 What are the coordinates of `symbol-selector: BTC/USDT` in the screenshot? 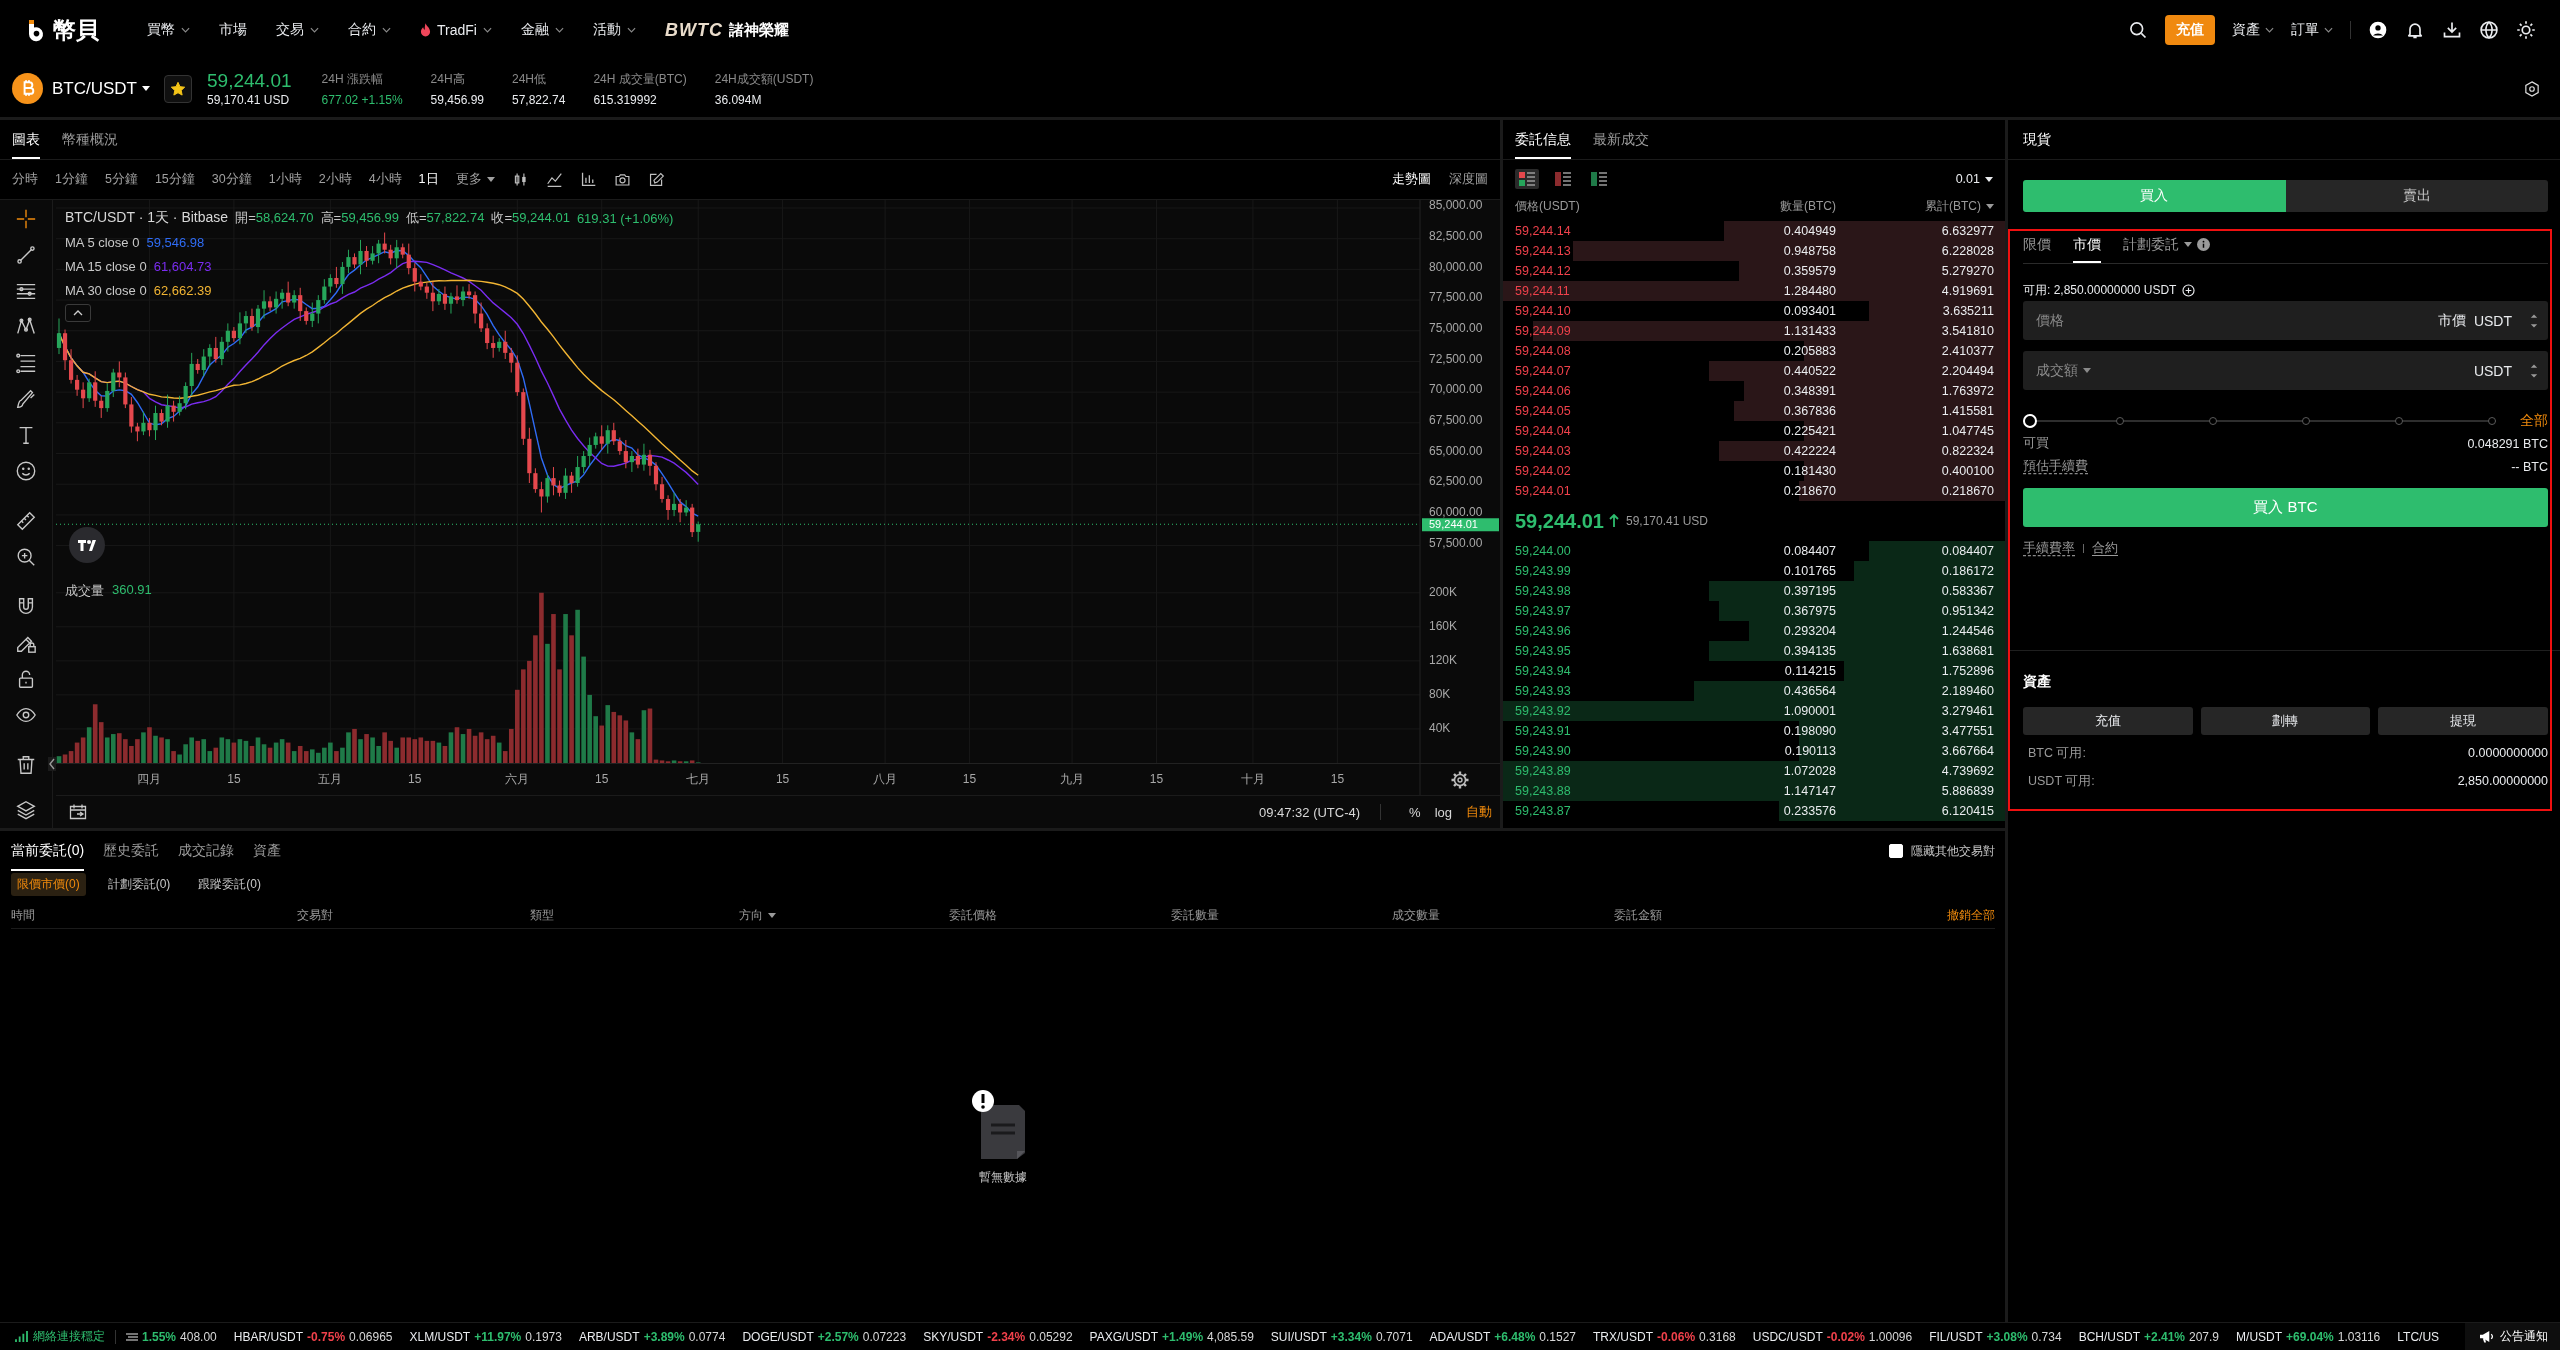 It's located at (101, 88).